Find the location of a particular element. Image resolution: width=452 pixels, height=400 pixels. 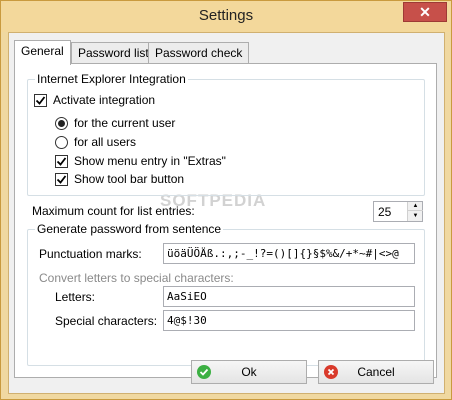

radio-current-user-row: for the current user is located at coordinates (115, 123).